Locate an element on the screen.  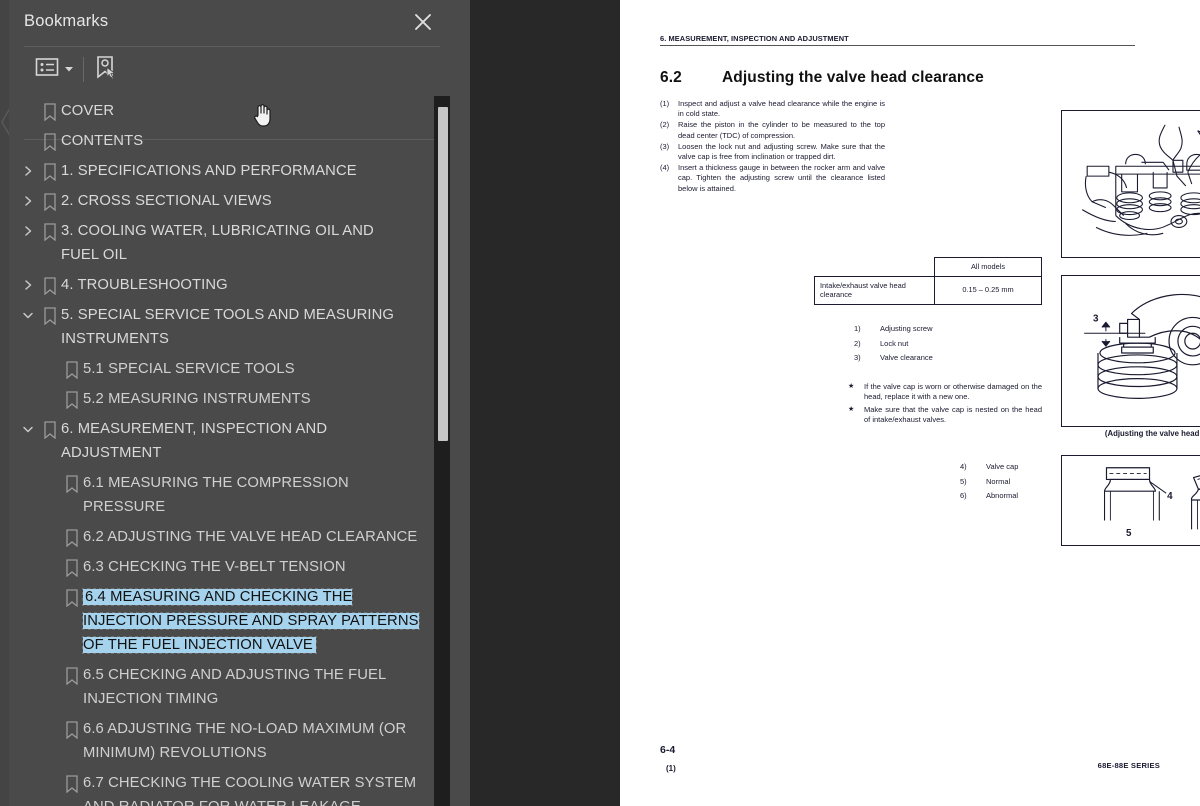
legend-text: Adjusting screw is located at coordinates (906, 328).